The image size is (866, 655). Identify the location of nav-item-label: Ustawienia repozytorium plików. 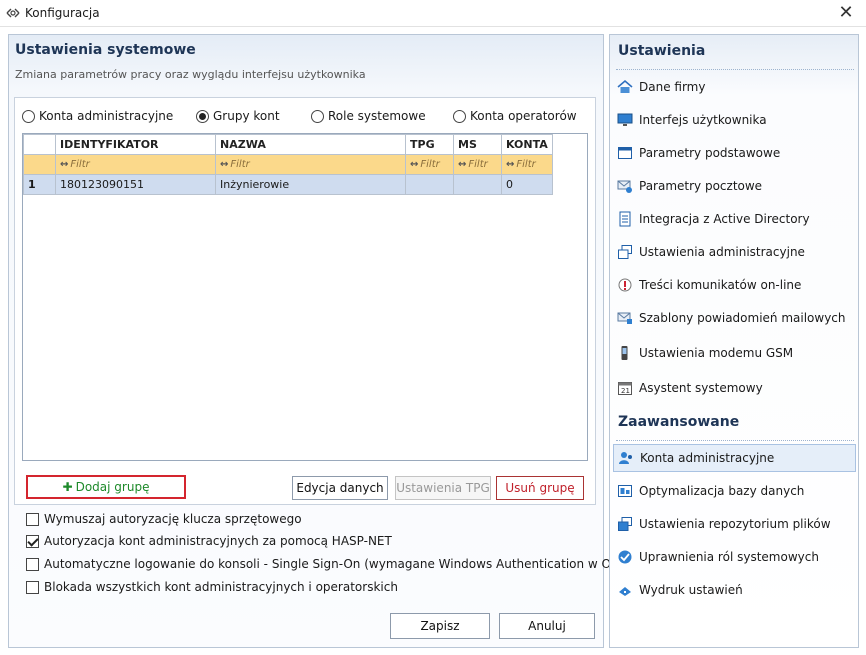
(735, 524).